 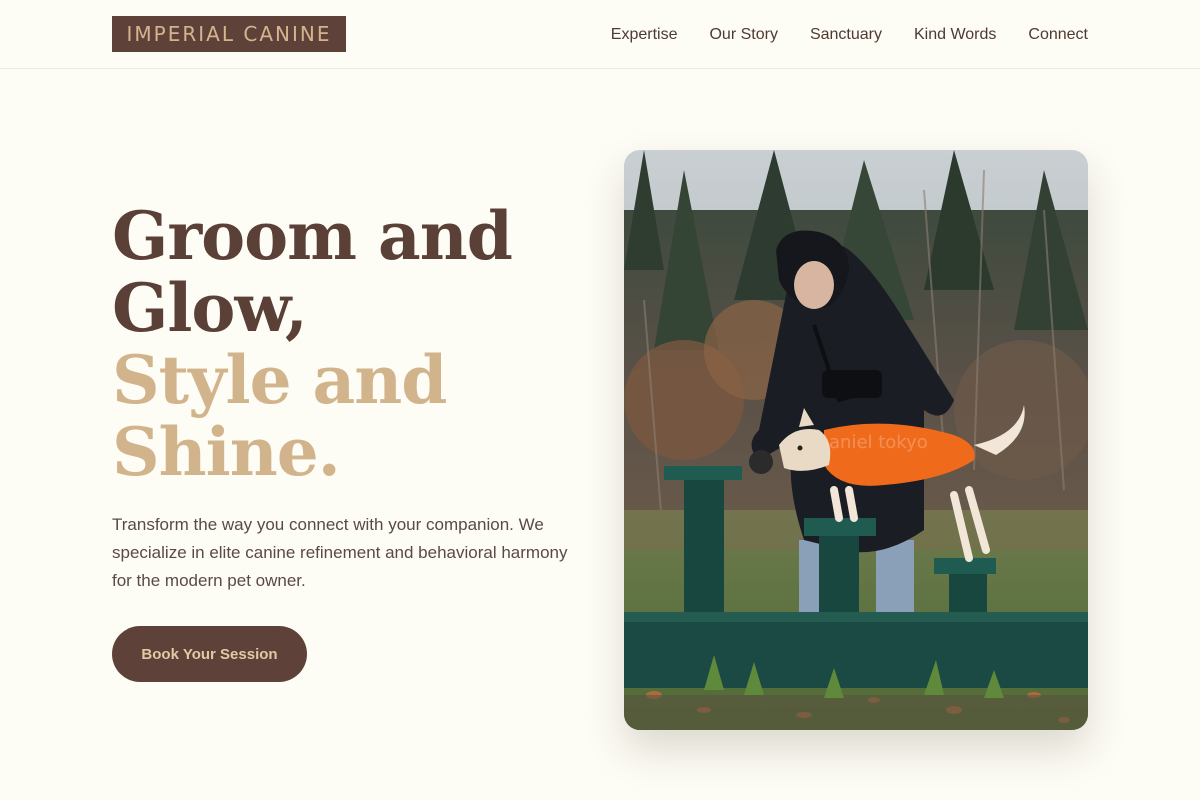 I want to click on nav-item-expertise: Expertise, so click(x=644, y=35).